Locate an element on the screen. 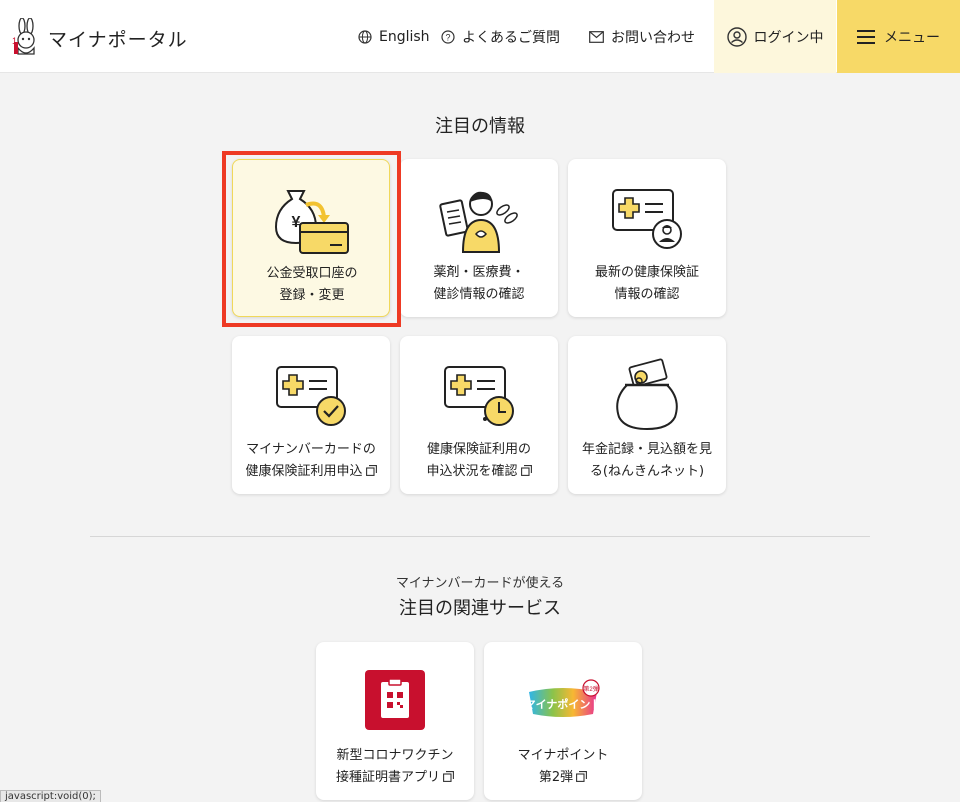 The height and width of the screenshot is (802, 960). menu-button: メニュー is located at coordinates (898, 36).